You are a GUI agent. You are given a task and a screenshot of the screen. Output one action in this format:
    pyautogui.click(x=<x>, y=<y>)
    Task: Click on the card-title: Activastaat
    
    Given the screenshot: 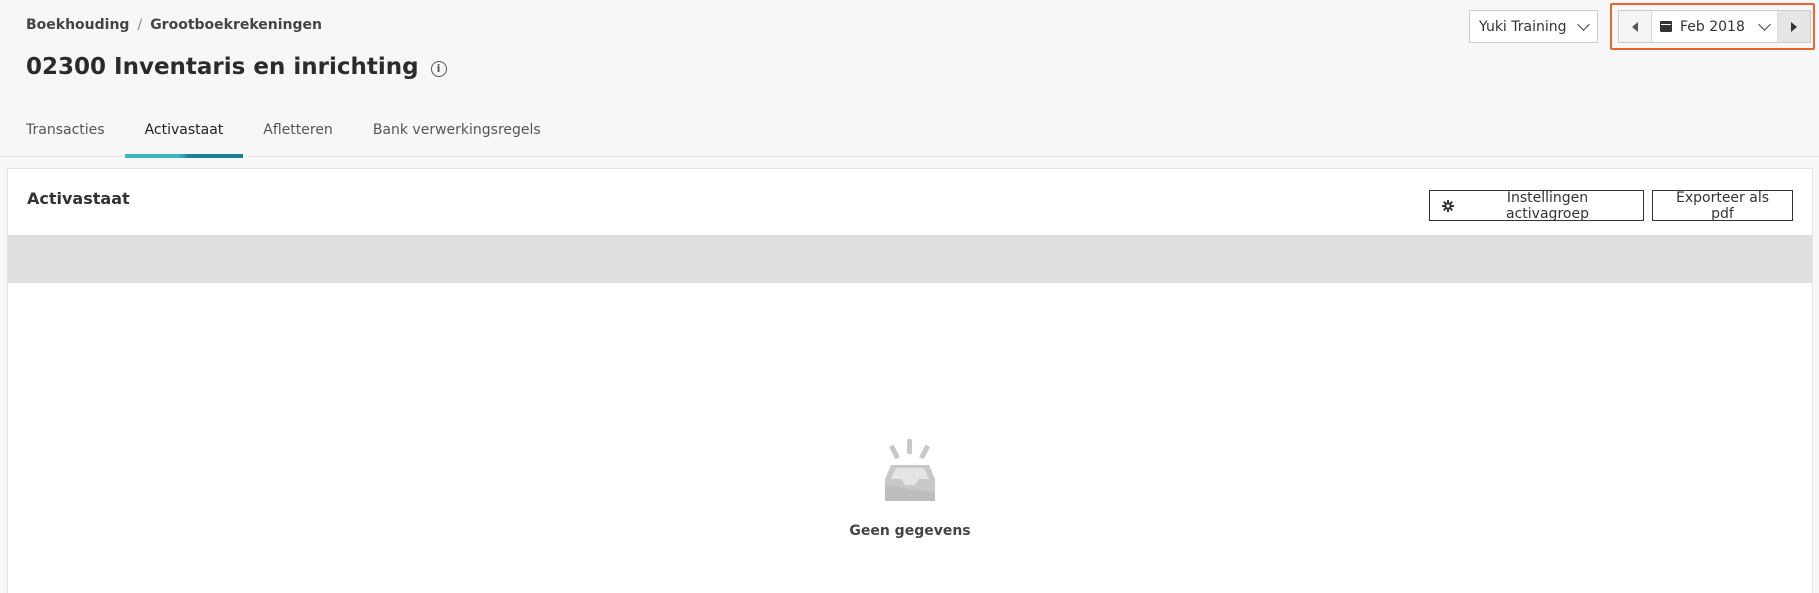 What is the action you would take?
    pyautogui.click(x=78, y=198)
    